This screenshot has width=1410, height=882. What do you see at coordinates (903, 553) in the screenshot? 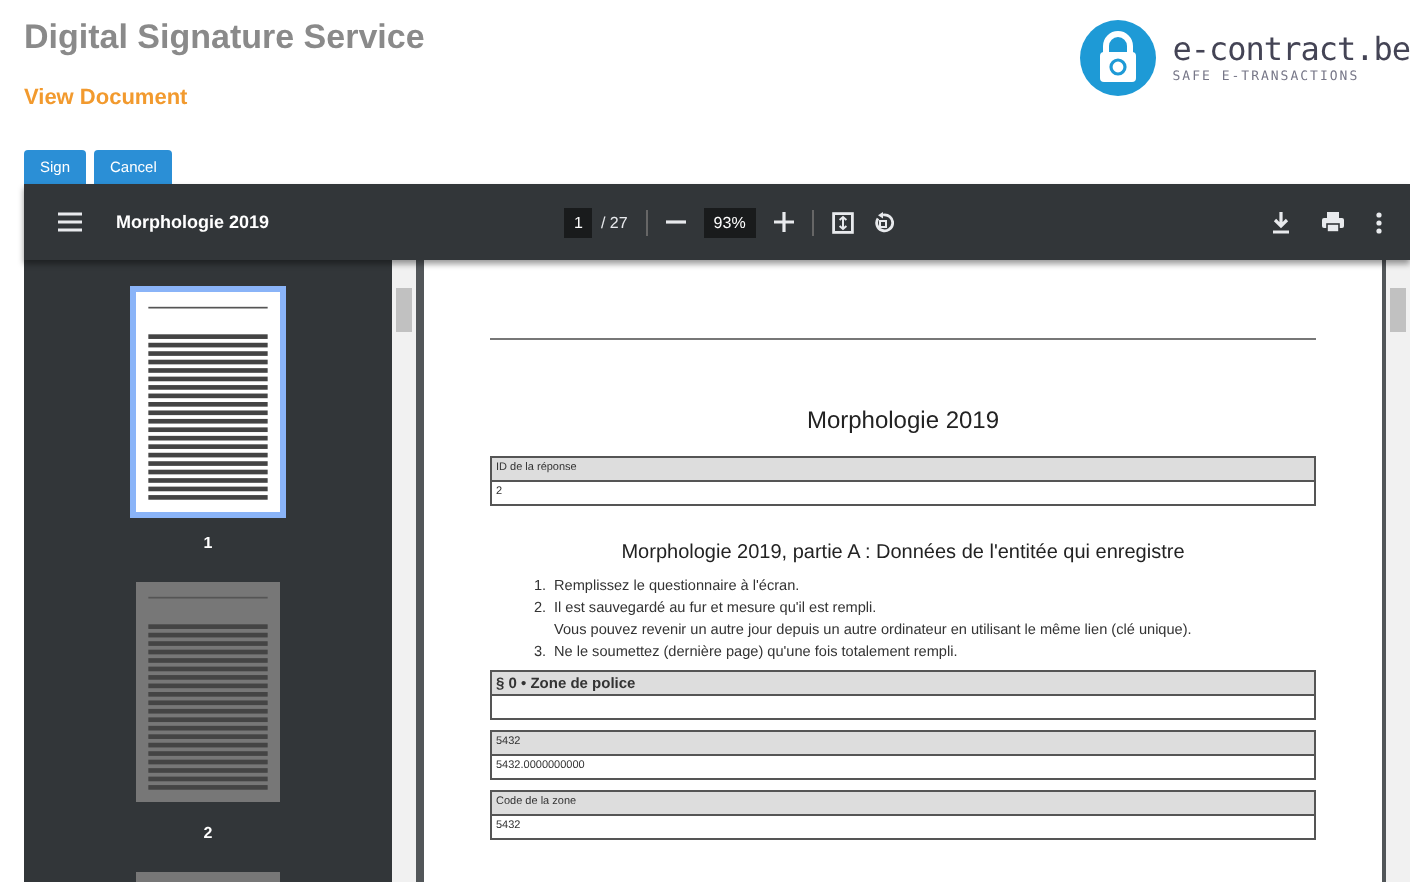
I see `section-heading: Morphologie 2019, partie A : Données de l'entitée qui enregistre` at bounding box center [903, 553].